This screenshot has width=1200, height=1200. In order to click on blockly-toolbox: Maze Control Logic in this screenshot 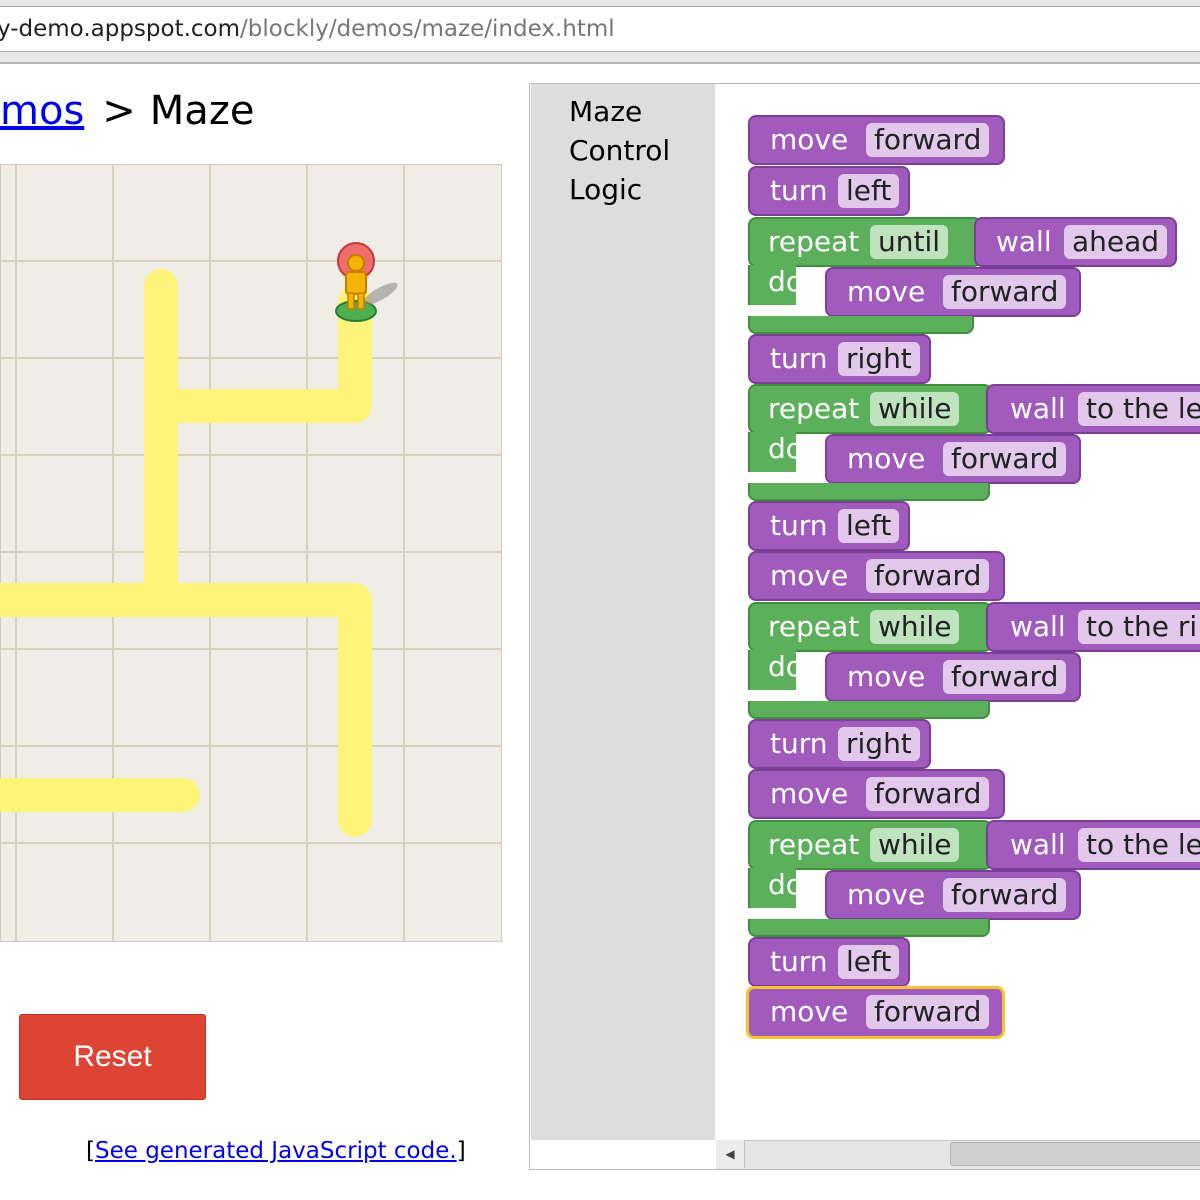, I will do `click(623, 612)`.